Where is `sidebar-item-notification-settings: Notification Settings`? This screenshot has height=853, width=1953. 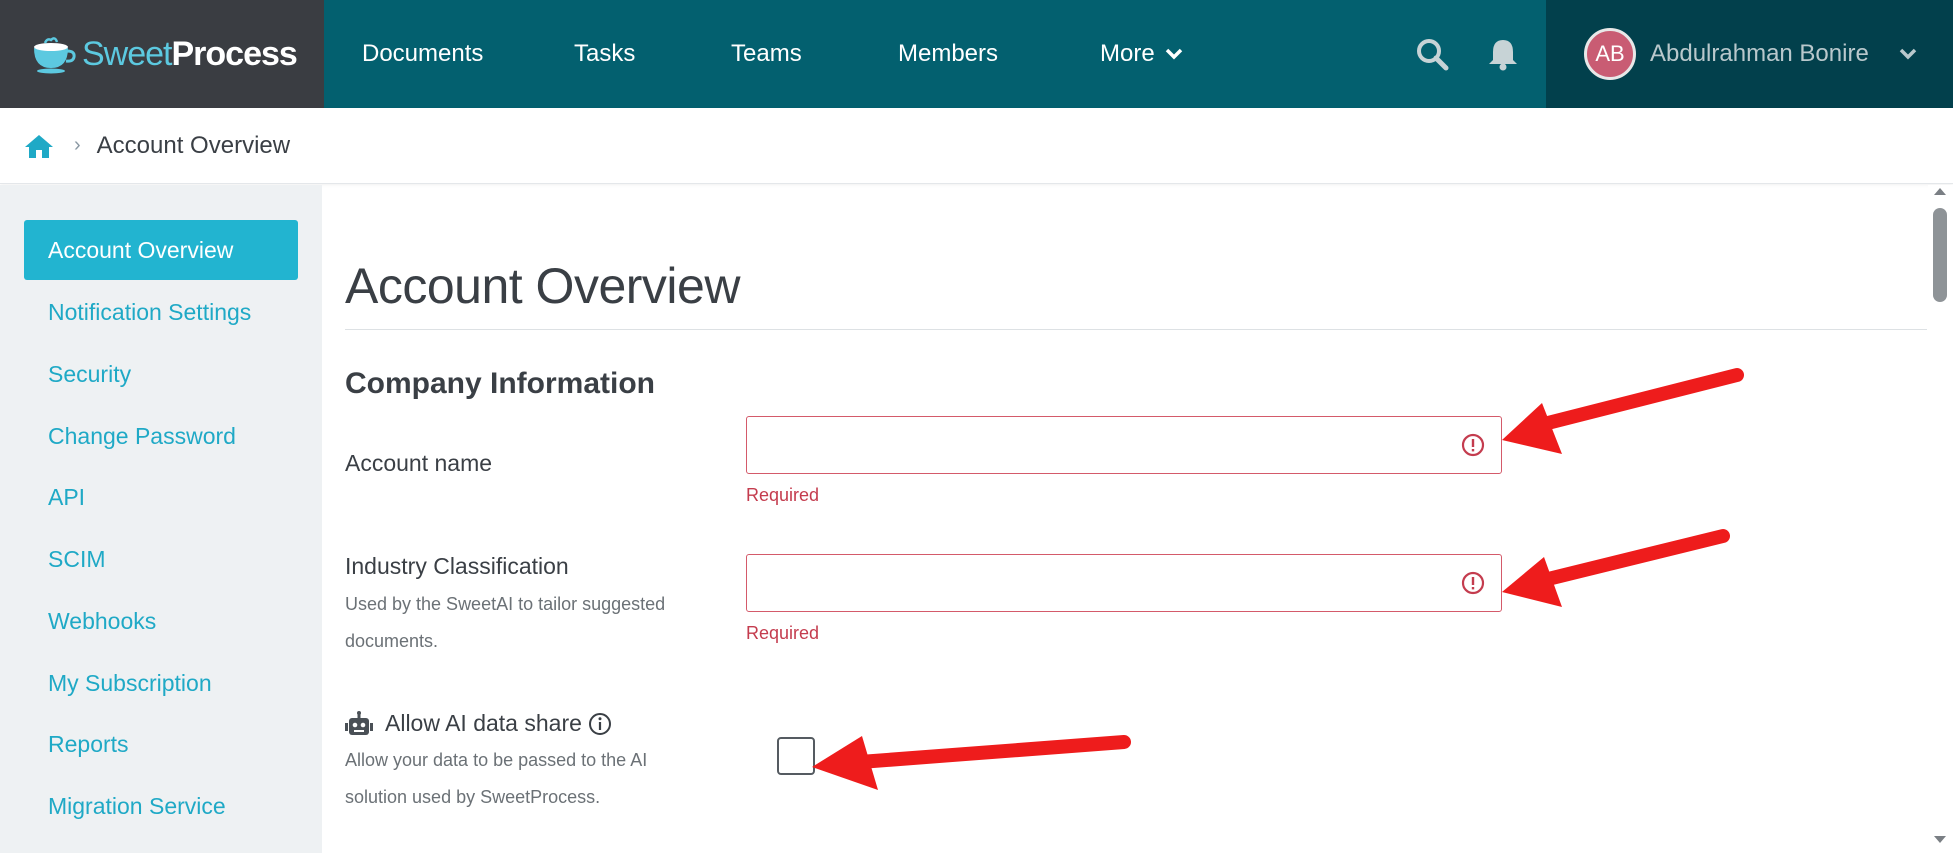
sidebar-item-notification-settings: Notification Settings is located at coordinates (161, 312).